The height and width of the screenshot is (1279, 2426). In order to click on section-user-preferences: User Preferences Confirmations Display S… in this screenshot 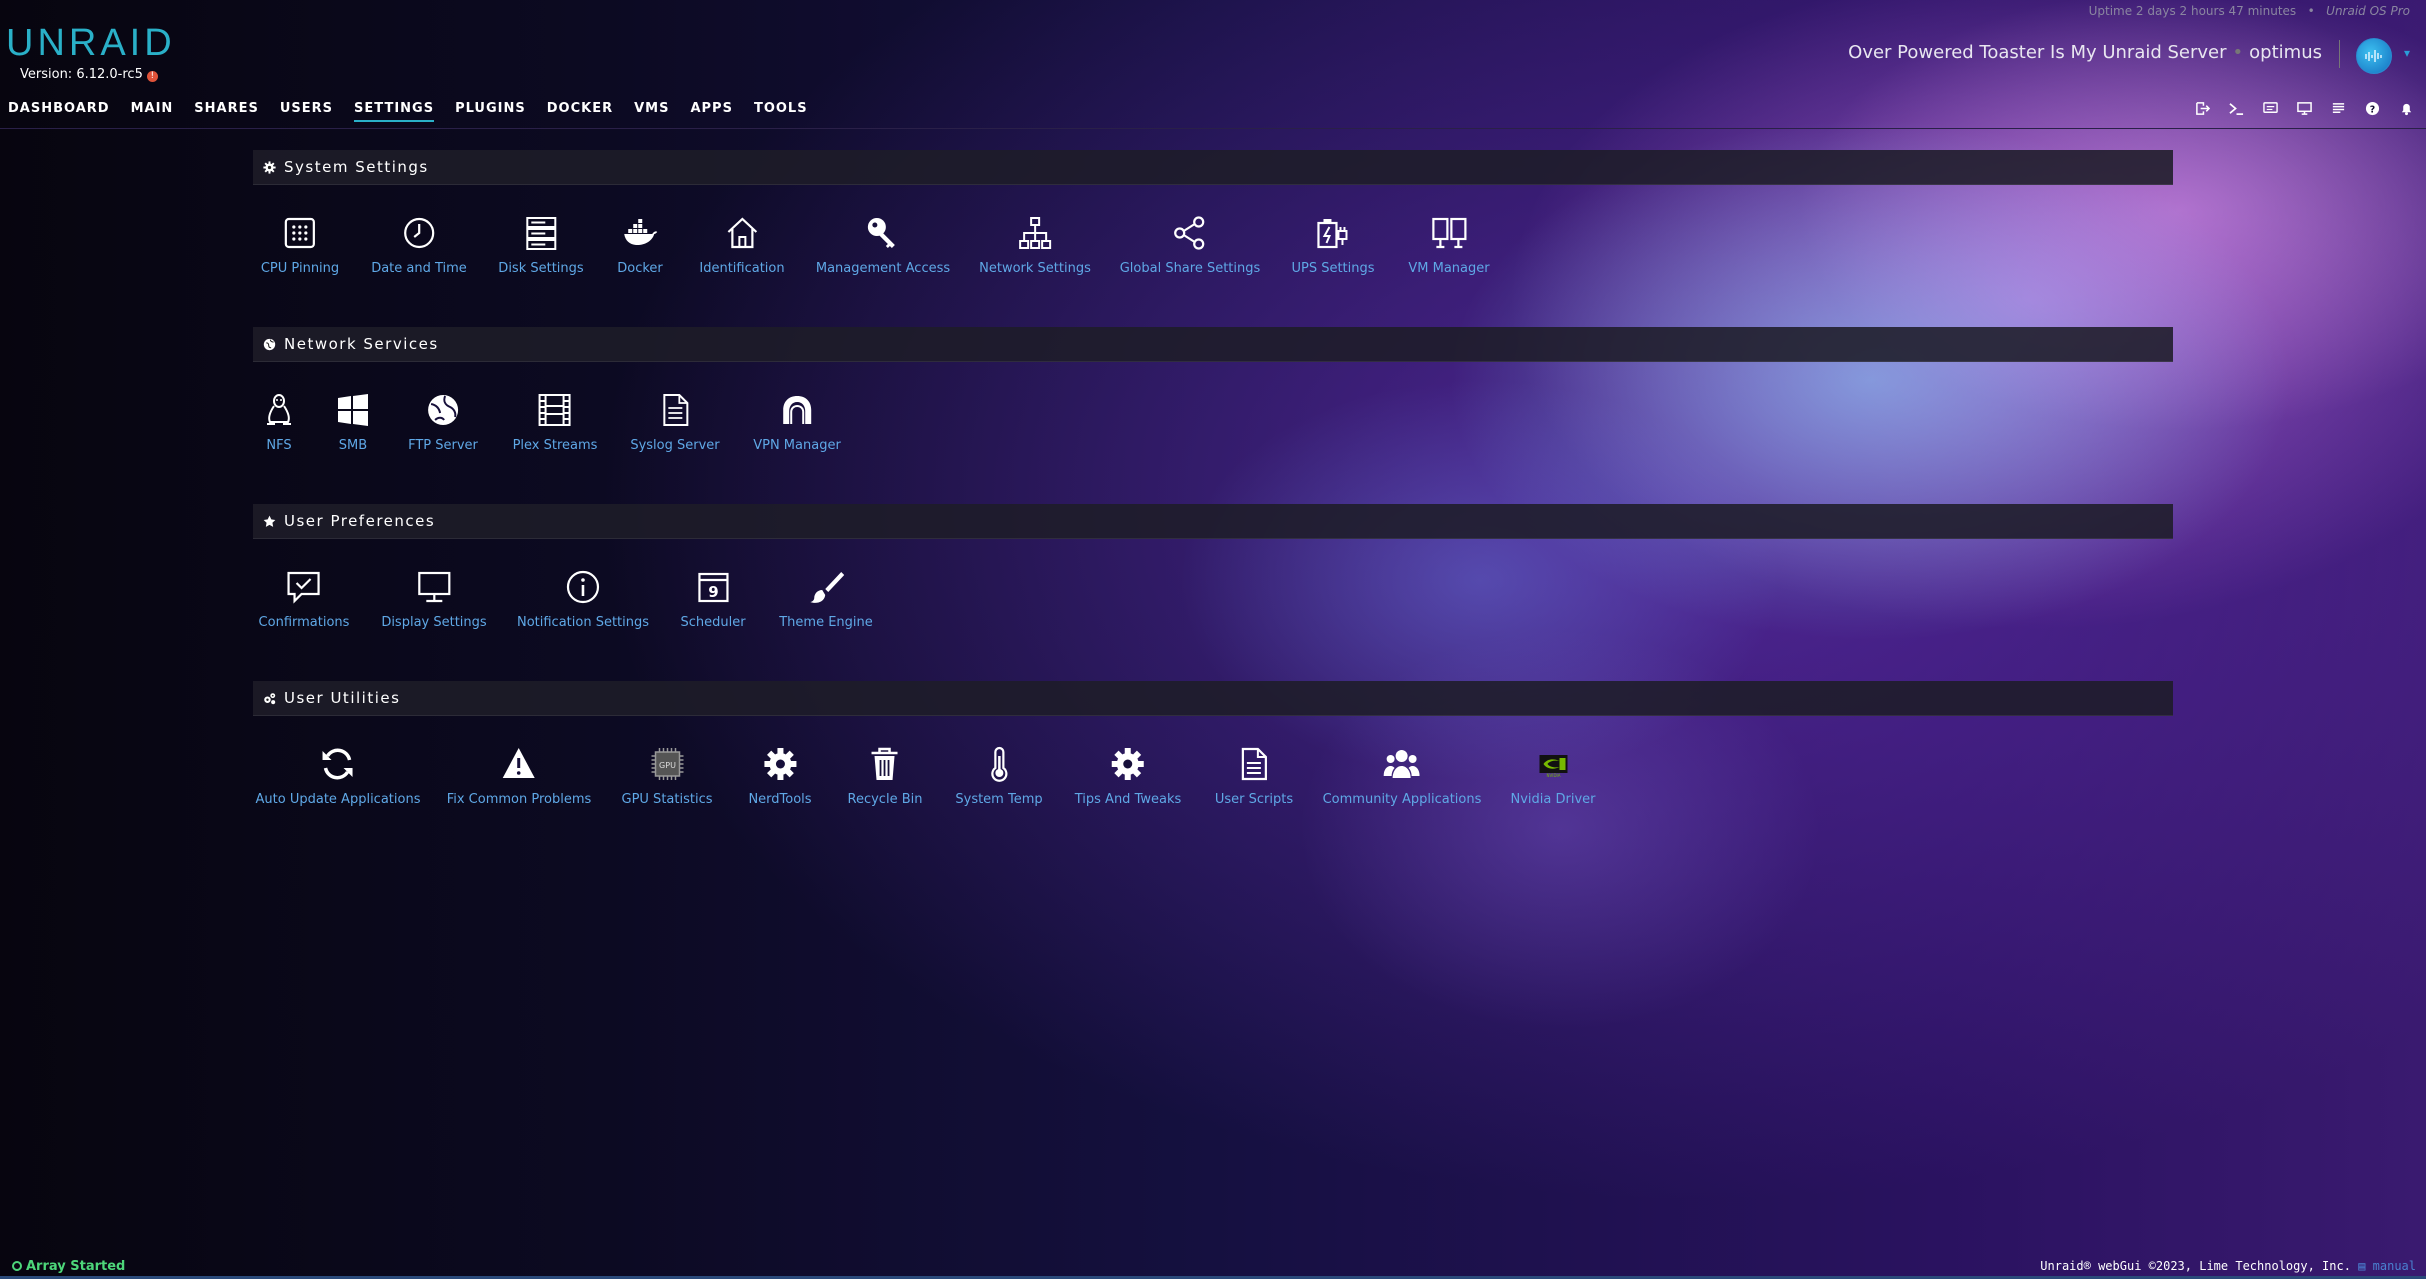, I will do `click(1213, 591)`.